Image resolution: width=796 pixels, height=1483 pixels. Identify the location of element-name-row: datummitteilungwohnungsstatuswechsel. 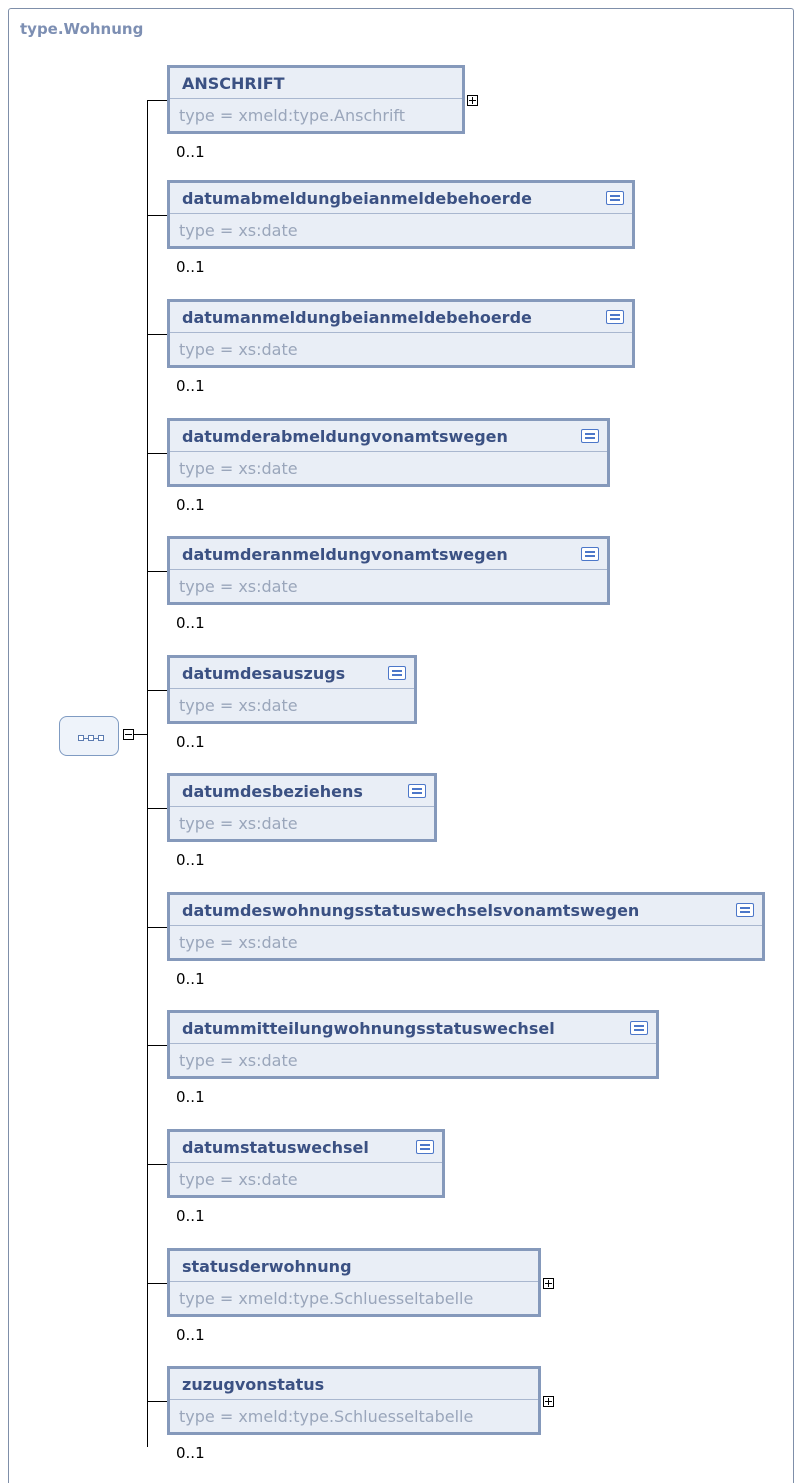
(413, 1028).